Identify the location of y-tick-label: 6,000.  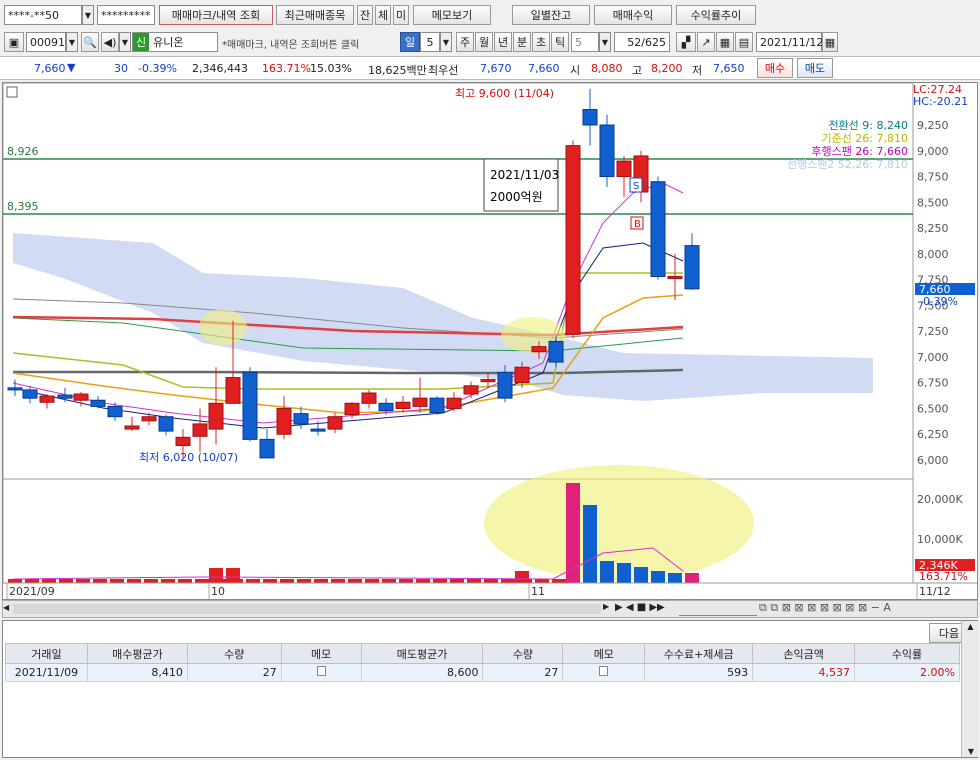
(933, 460).